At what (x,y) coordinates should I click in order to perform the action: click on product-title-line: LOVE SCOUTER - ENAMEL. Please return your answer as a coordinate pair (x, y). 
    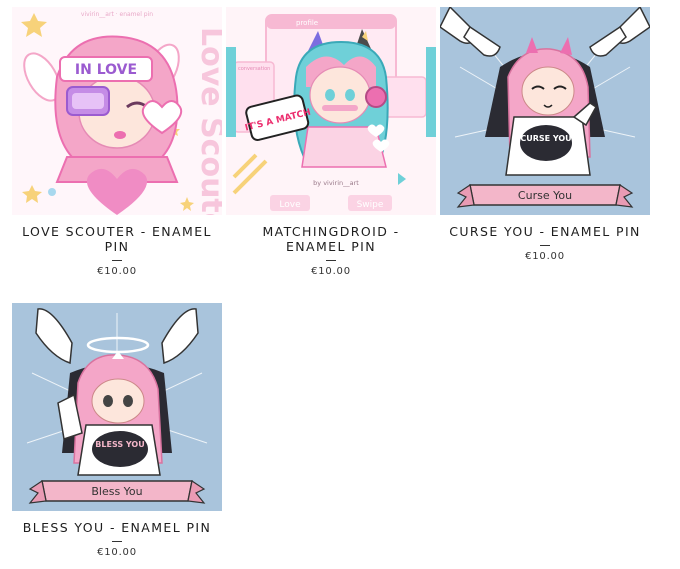
    Looking at the image, I should click on (117, 231).